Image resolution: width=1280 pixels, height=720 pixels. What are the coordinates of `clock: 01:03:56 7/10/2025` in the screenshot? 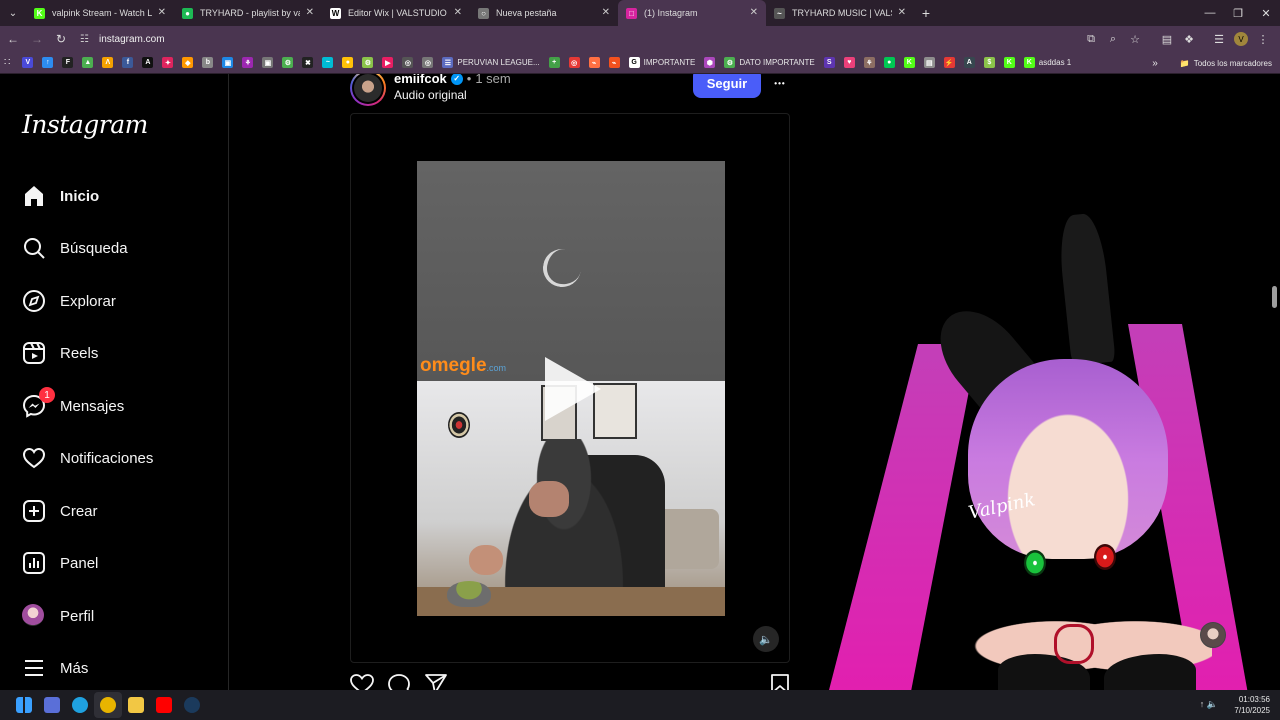 It's located at (1252, 705).